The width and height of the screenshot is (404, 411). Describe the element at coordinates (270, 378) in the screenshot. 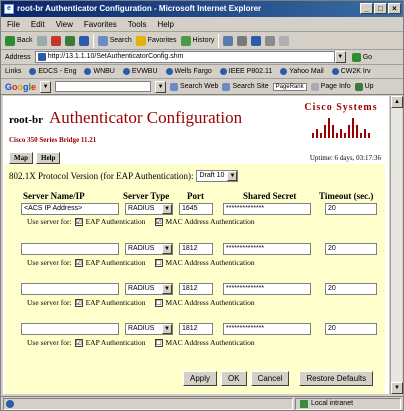

I see `cancel-button: Cancel` at that location.